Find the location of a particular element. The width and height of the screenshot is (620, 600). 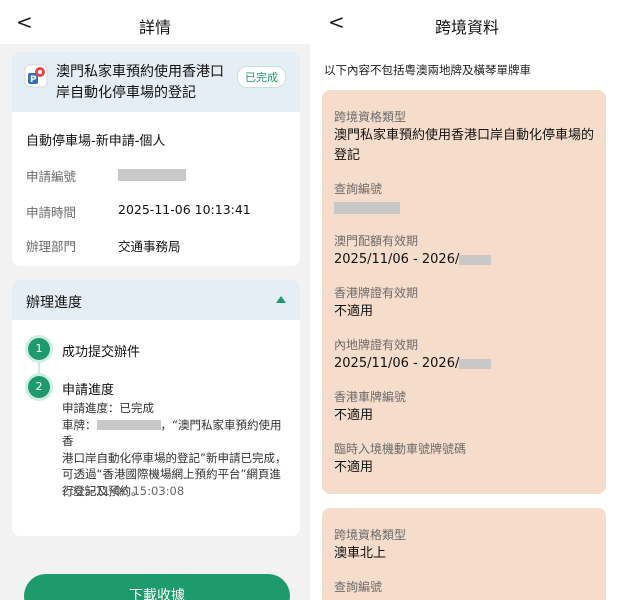

step-title: 成功提交辦件 is located at coordinates (101, 352).